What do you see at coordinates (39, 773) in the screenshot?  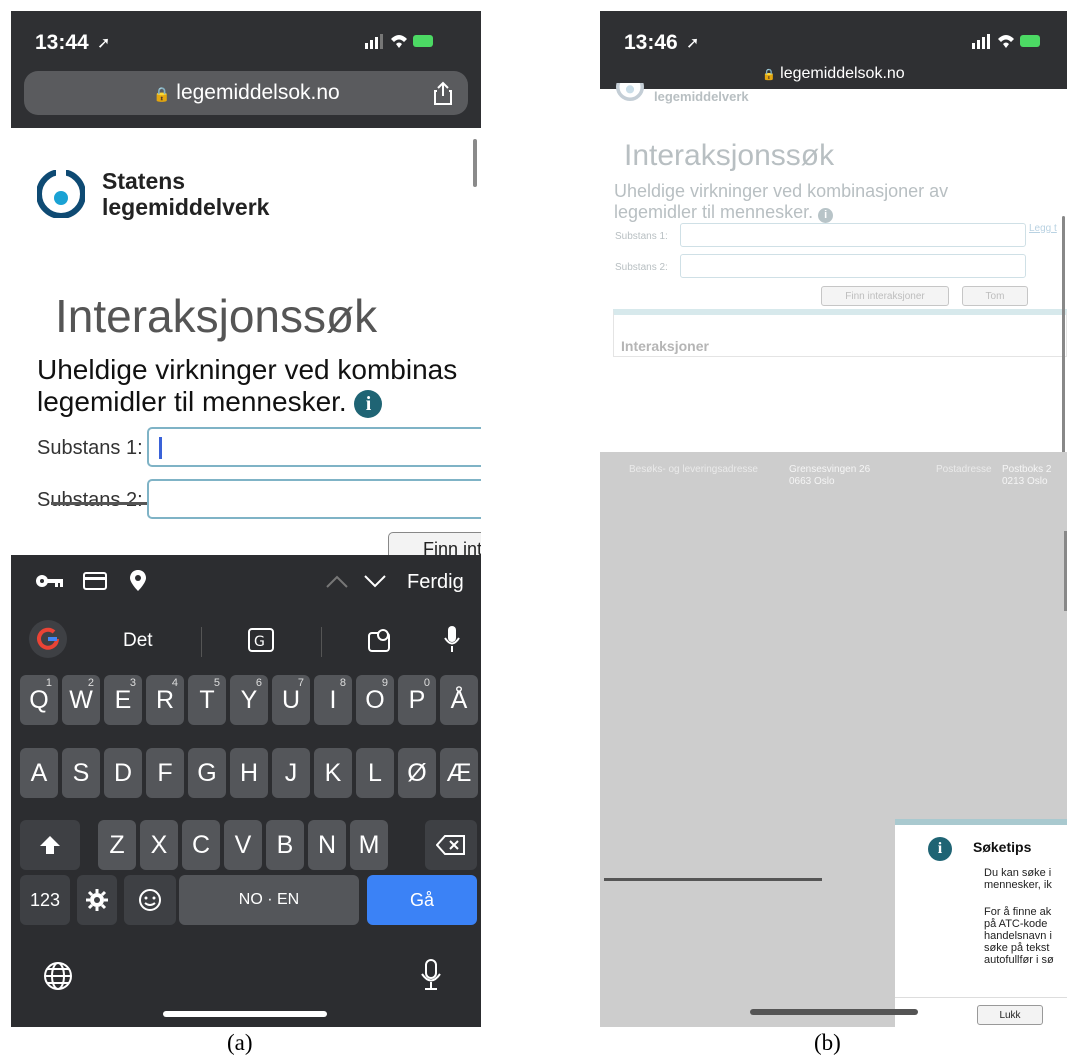 I see `key-a: A` at bounding box center [39, 773].